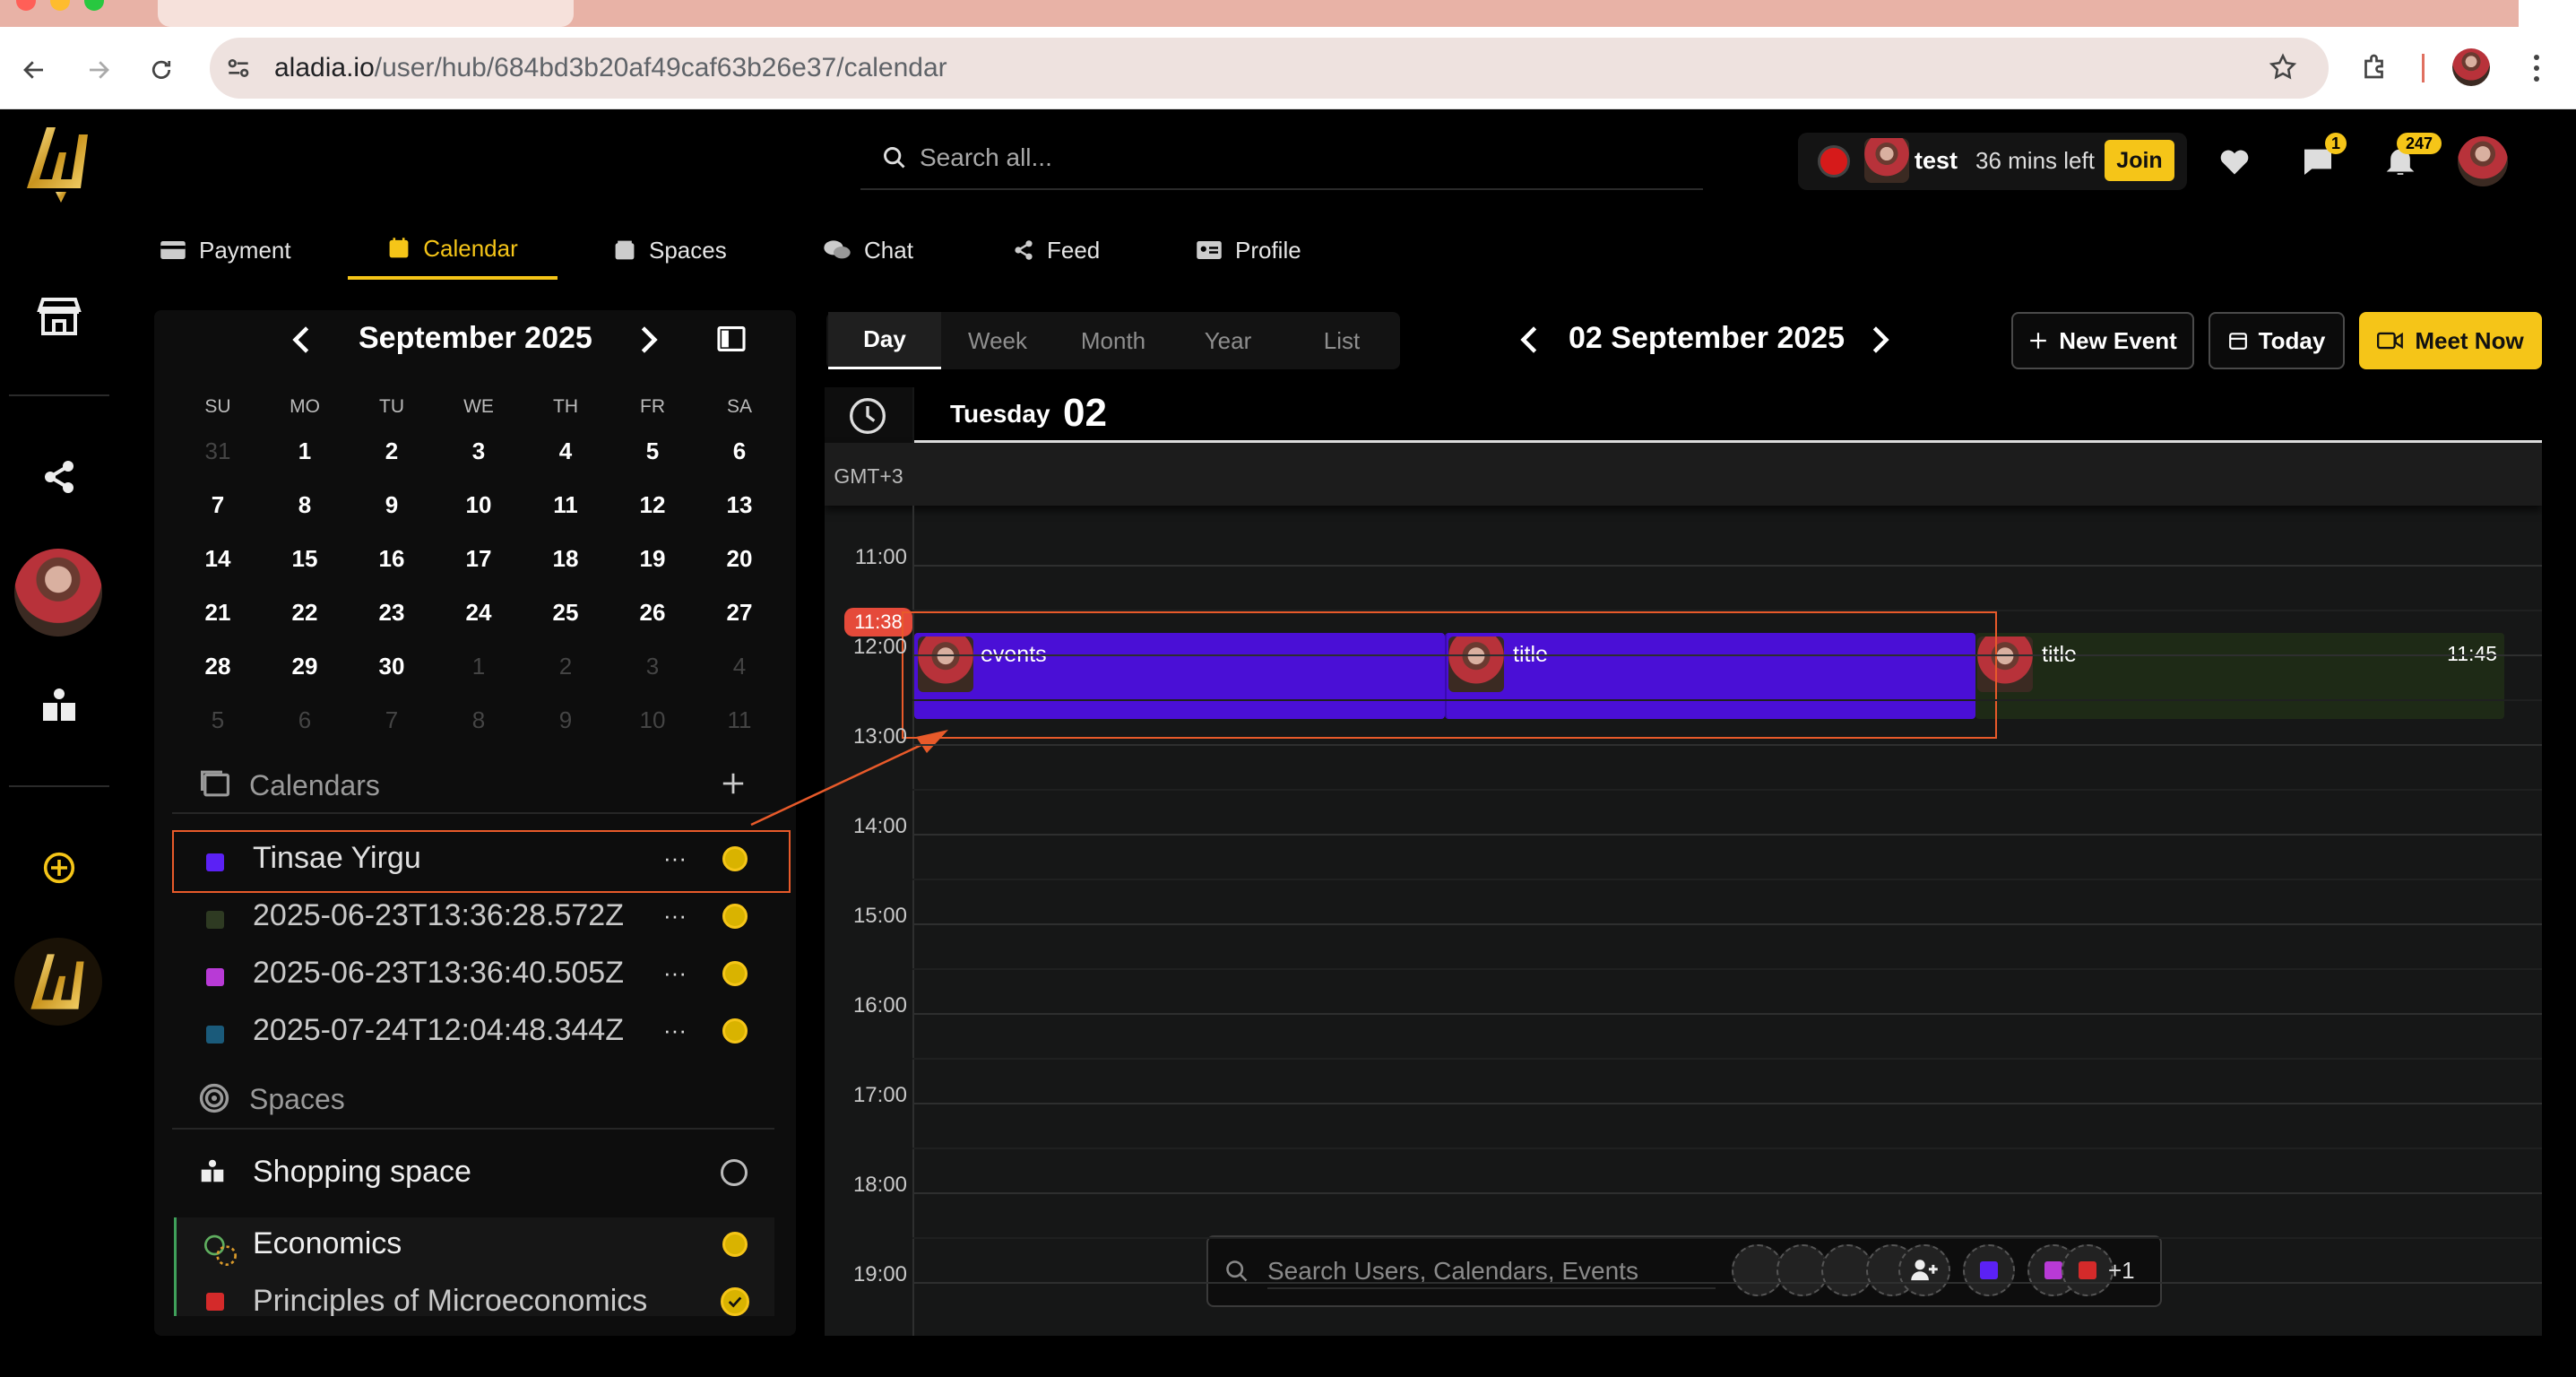 The width and height of the screenshot is (2576, 1377). Describe the element at coordinates (652, 407) in the screenshot. I see `weekday-fr: FR` at that location.